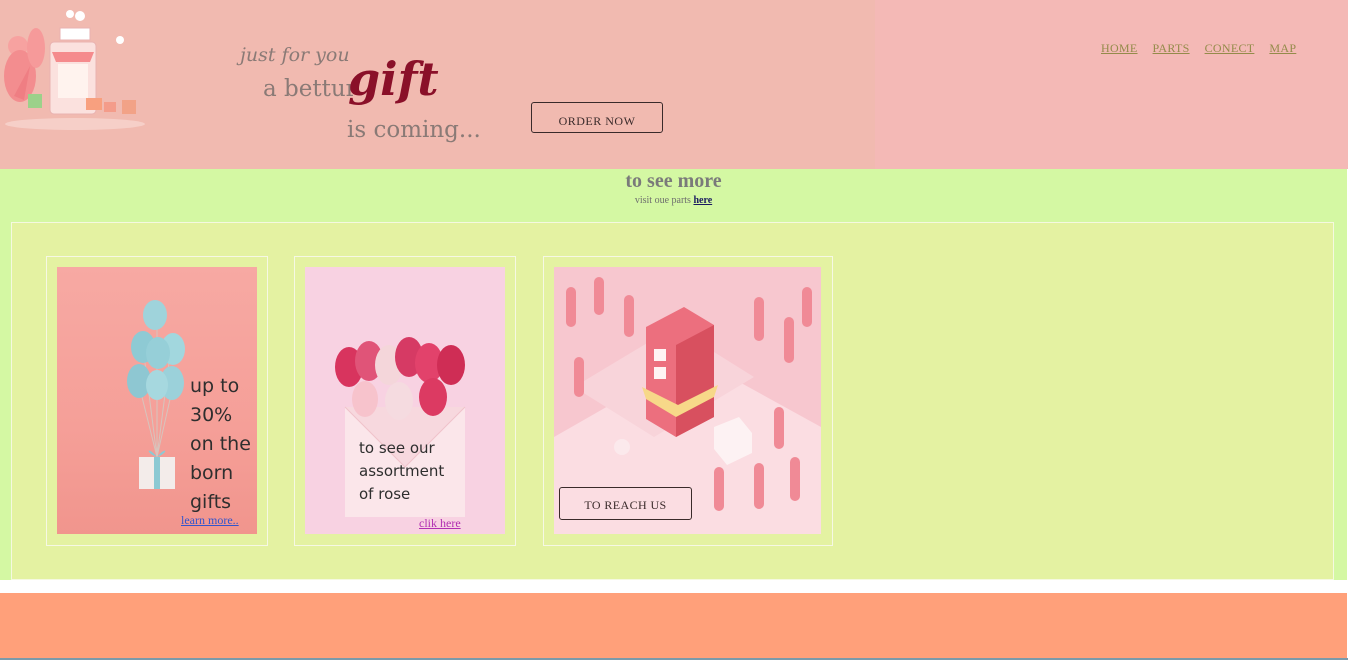 The image size is (1348, 660). I want to click on card-text-line: 30%, so click(211, 415).